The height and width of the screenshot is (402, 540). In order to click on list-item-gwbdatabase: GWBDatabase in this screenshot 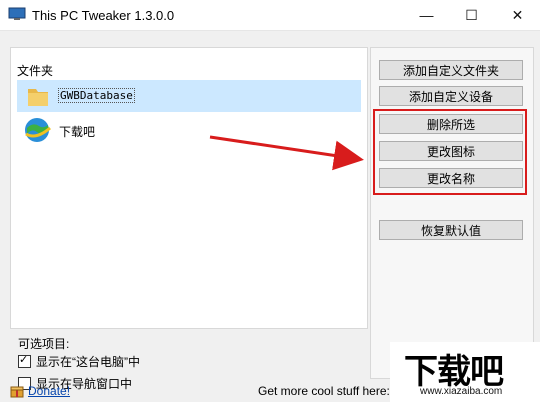, I will do `click(189, 96)`.